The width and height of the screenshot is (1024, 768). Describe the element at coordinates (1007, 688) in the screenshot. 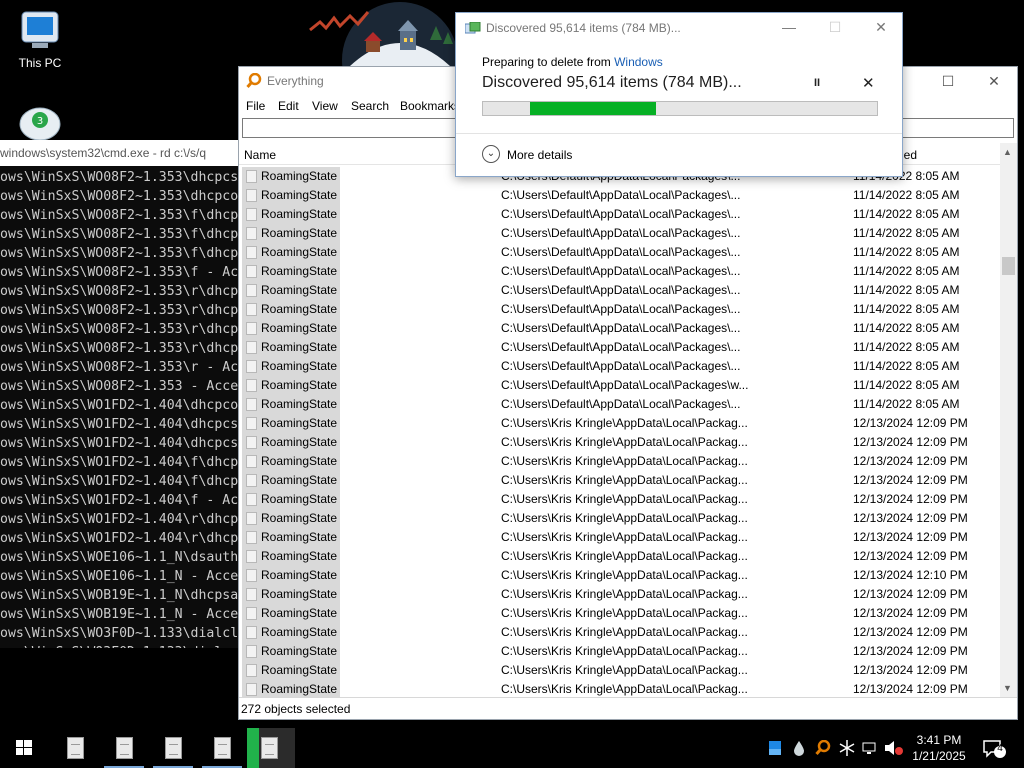

I see `scroll-down-arrow-icon: ▼` at that location.